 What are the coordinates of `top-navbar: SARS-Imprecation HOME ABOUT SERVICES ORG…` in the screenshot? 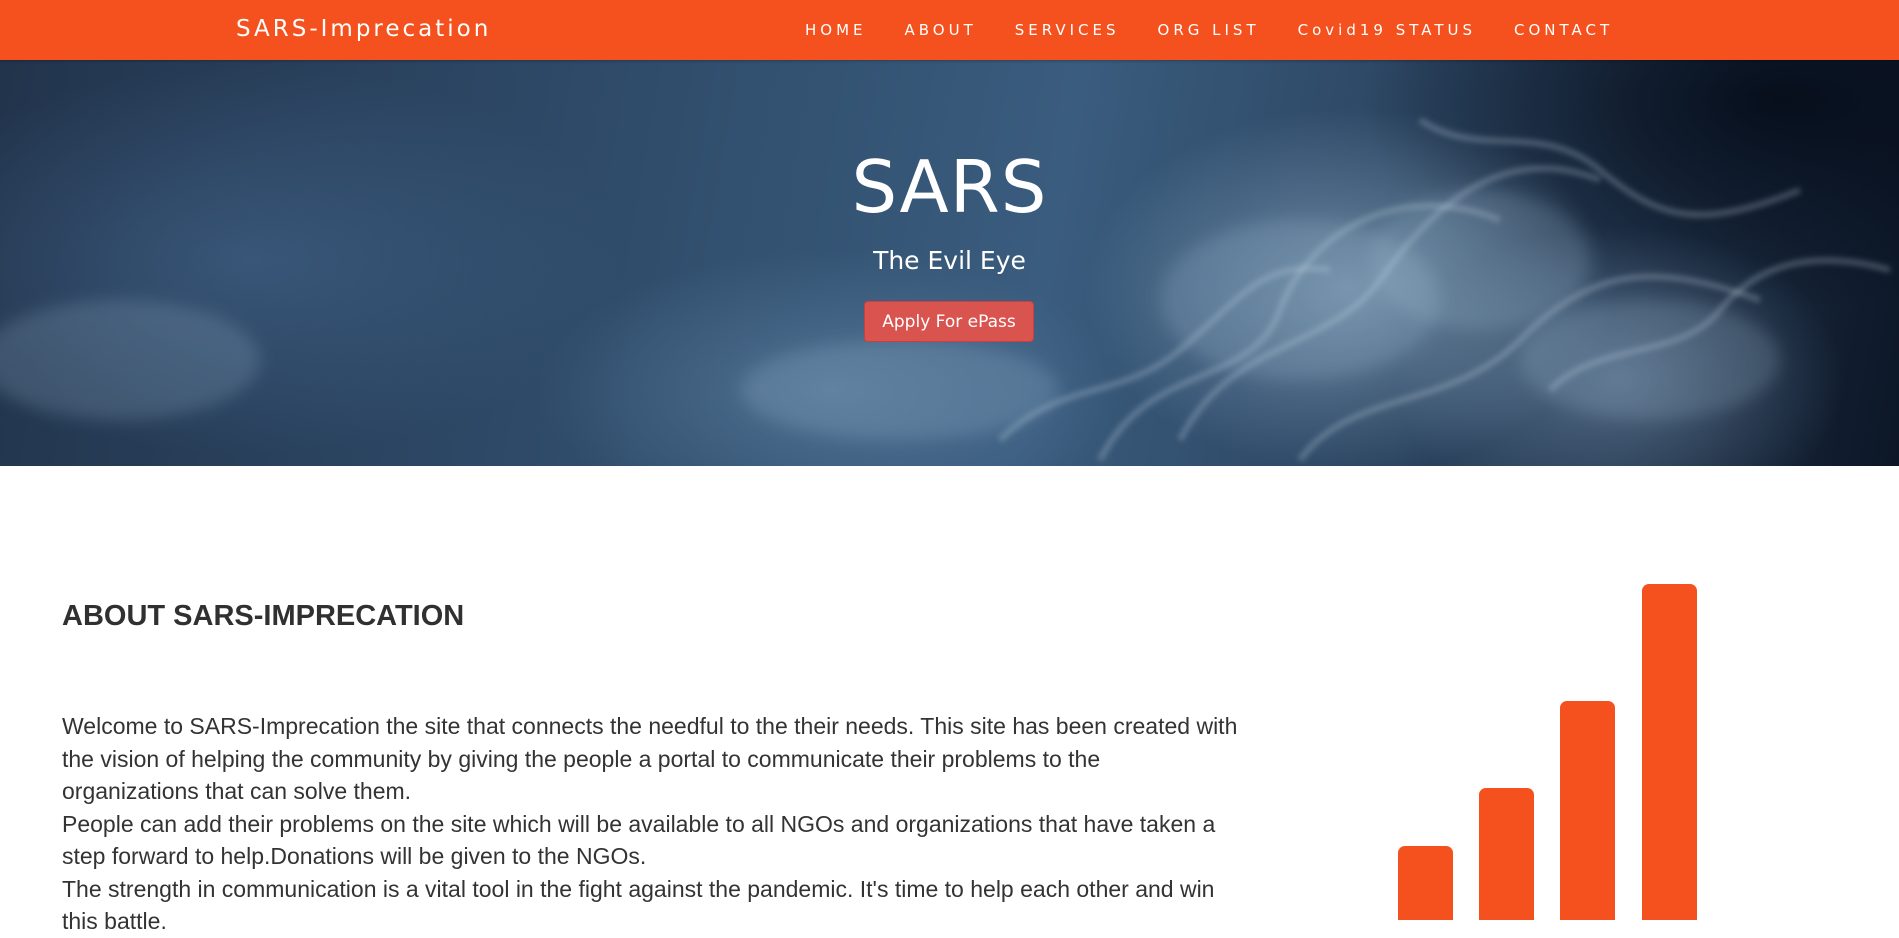 It's located at (949, 30).